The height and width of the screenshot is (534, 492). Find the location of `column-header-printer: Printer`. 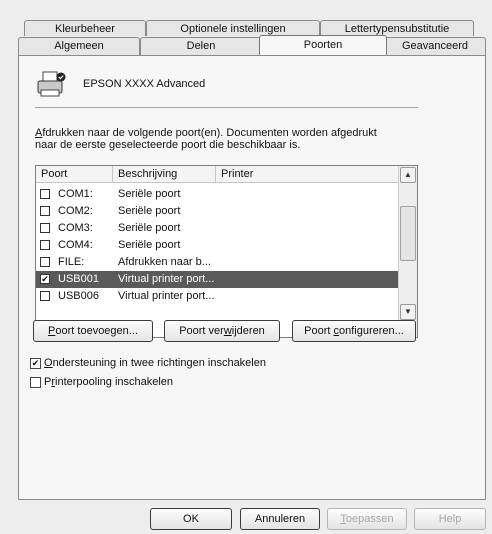

column-header-printer: Printer is located at coordinates (307, 174).